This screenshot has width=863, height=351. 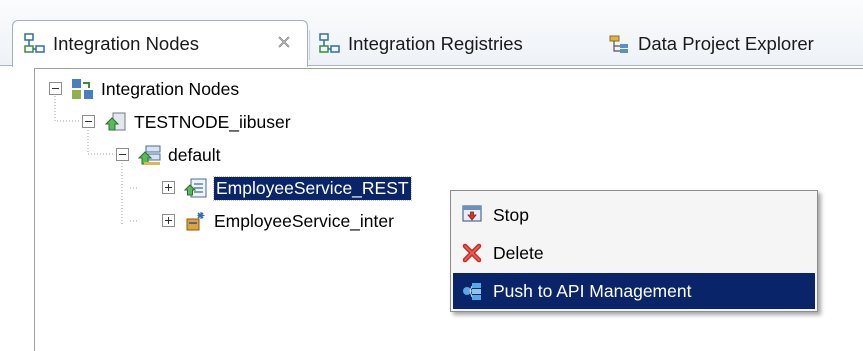 What do you see at coordinates (126, 43) in the screenshot?
I see `tab-label: Integration Nodes` at bounding box center [126, 43].